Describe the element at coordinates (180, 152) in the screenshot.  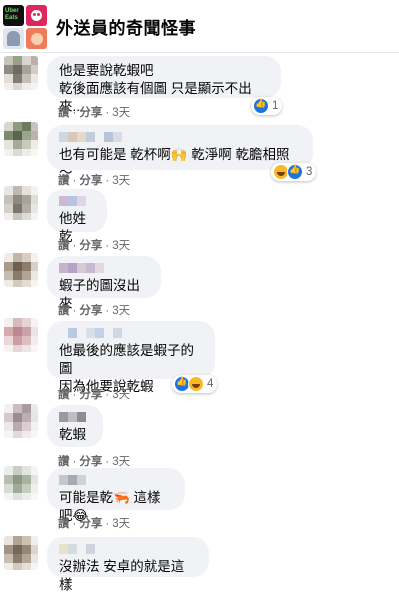
I see `comment-bubble: 也有可能是 乾杯啊🙌 乾淨啊 乾膽相照 ～` at that location.